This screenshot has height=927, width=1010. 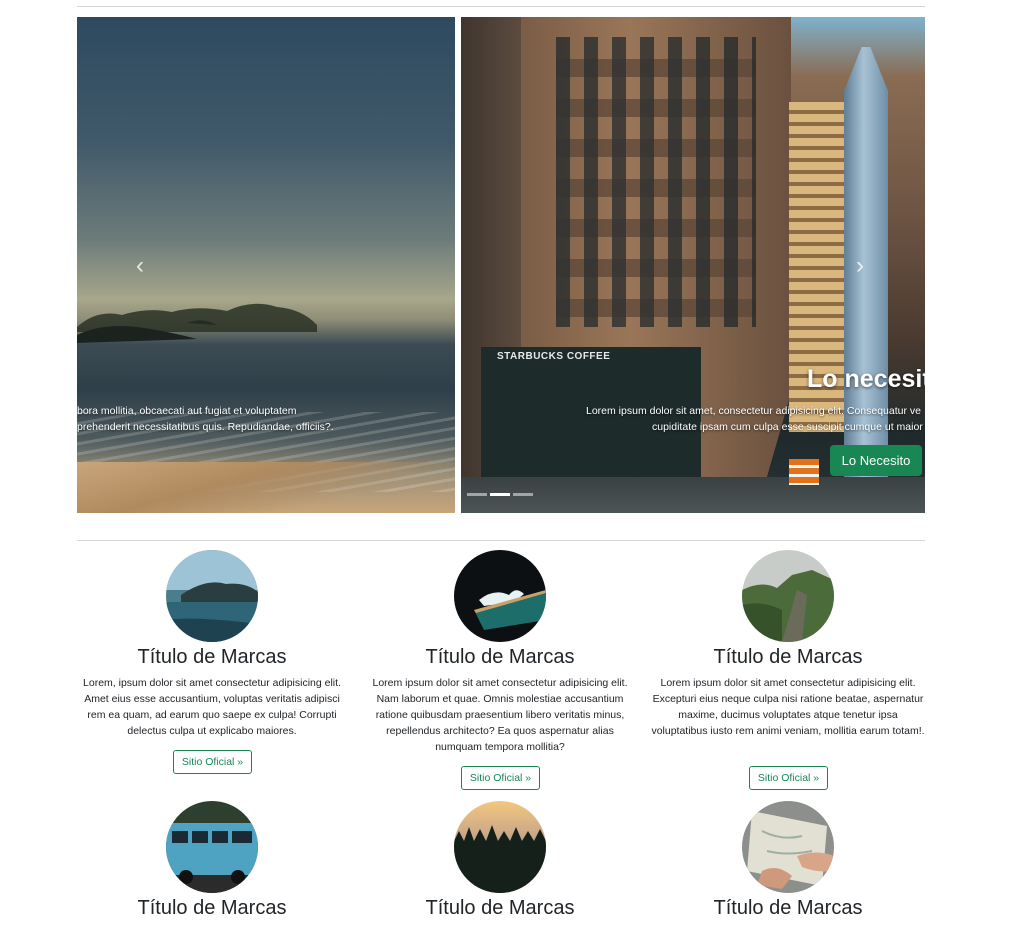 I want to click on beach-sand, so click(x=266, y=487).